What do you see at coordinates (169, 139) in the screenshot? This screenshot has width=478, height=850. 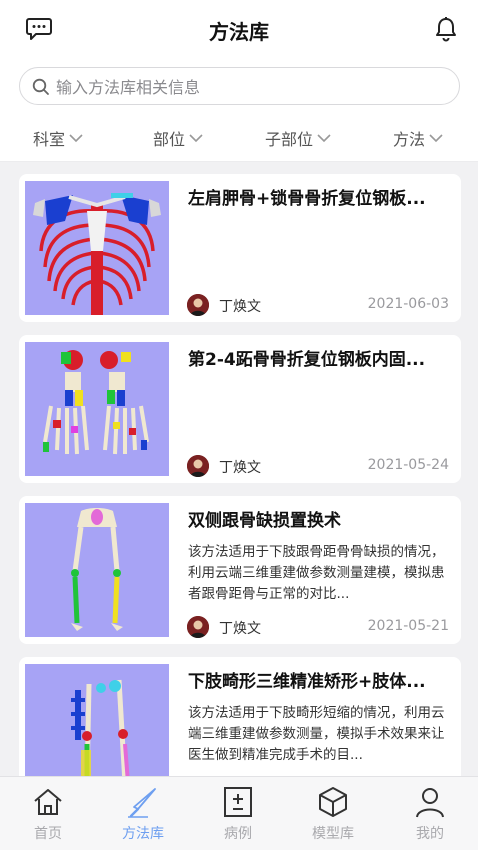 I see `filter-label: 部位` at bounding box center [169, 139].